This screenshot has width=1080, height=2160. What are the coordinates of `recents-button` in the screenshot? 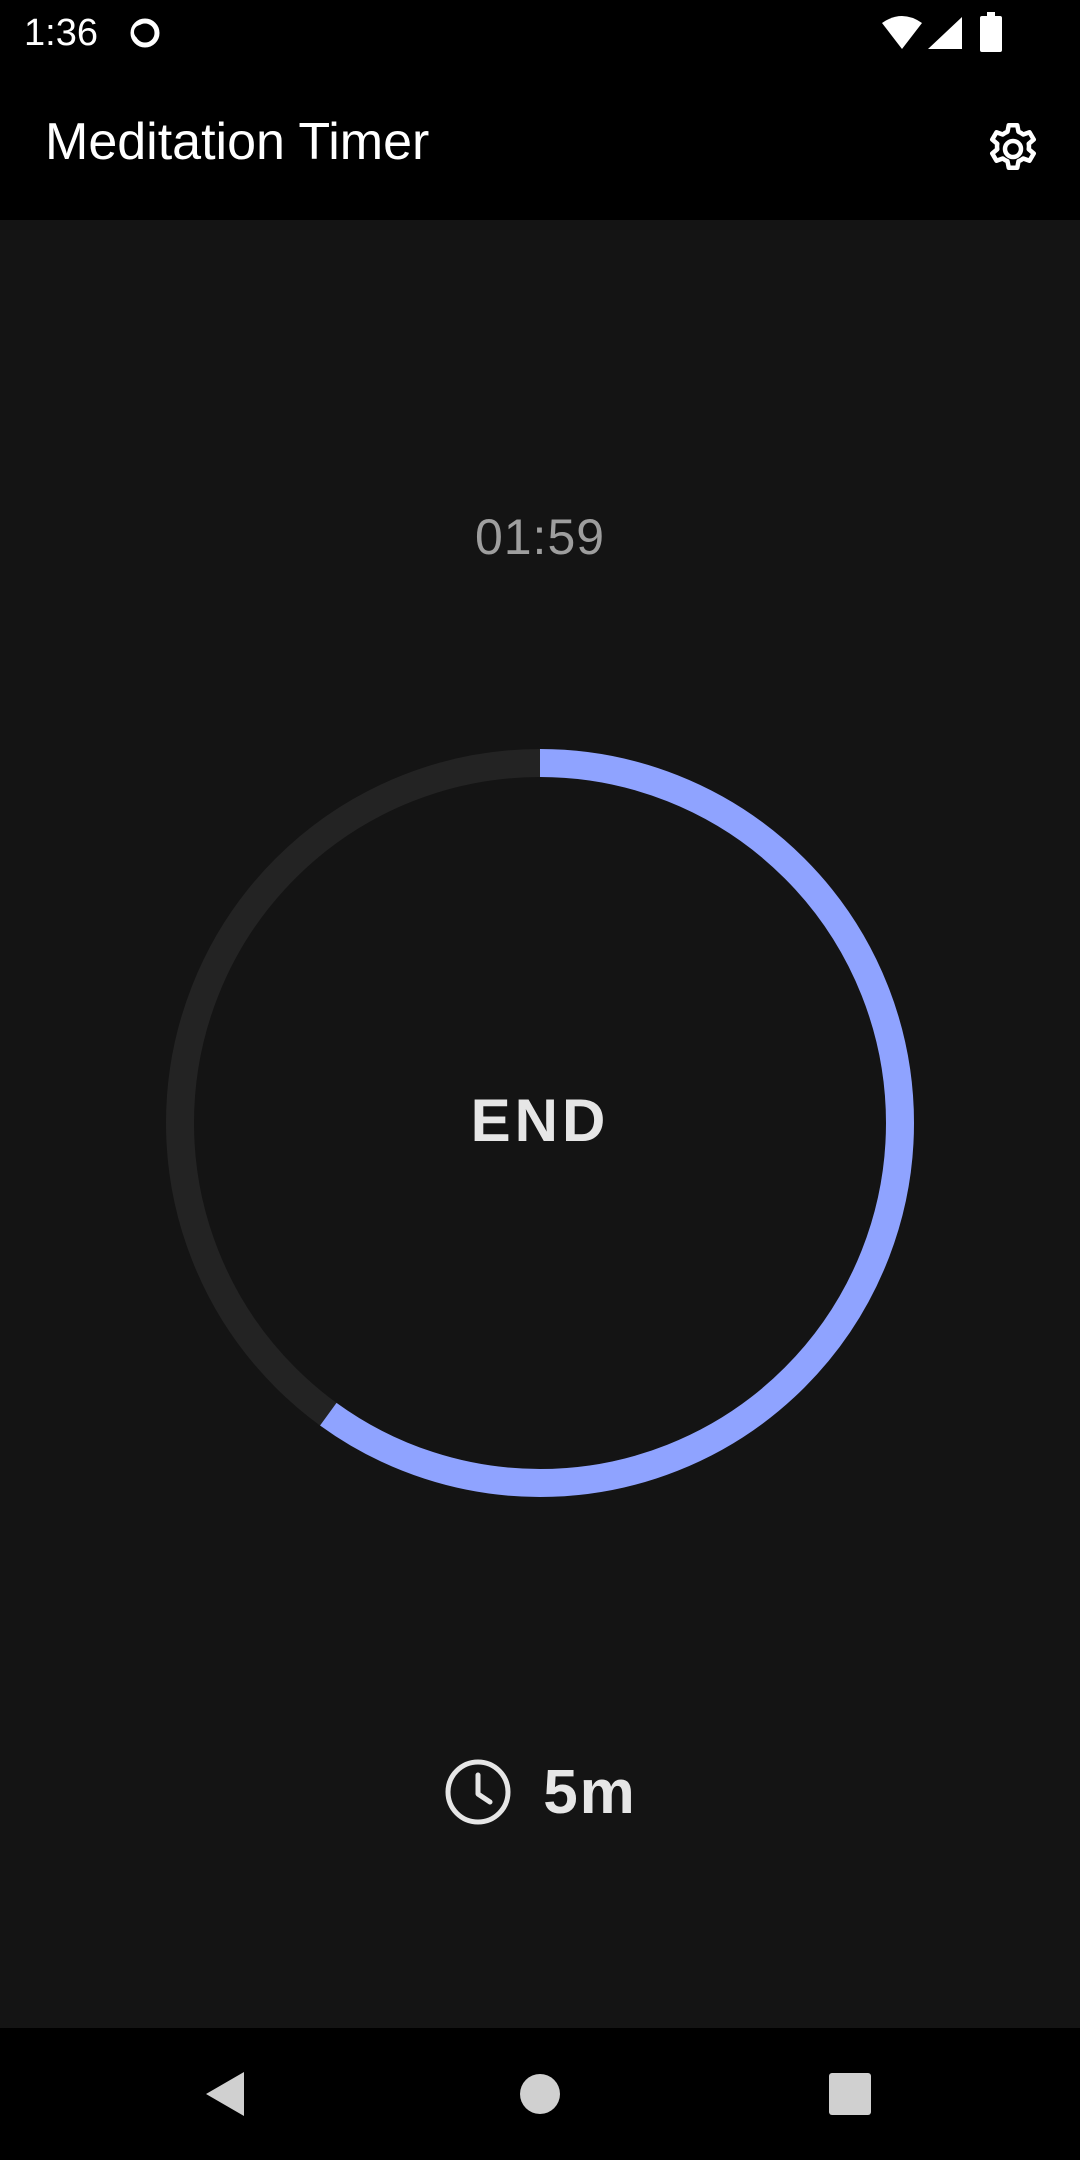 It's located at (850, 2094).